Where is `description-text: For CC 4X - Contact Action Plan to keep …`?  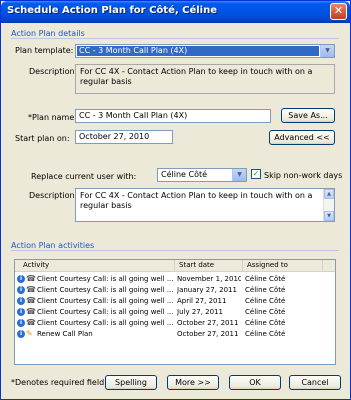 description-text: For CC 4X - Contact Action Plan to keep … is located at coordinates (196, 76).